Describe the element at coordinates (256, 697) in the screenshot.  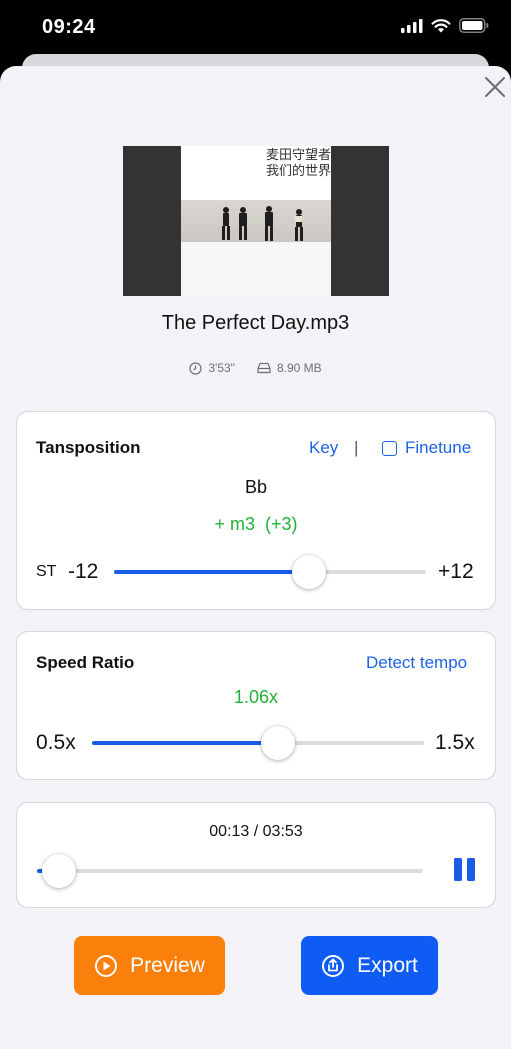
I see `speed-value: 1.06x` at that location.